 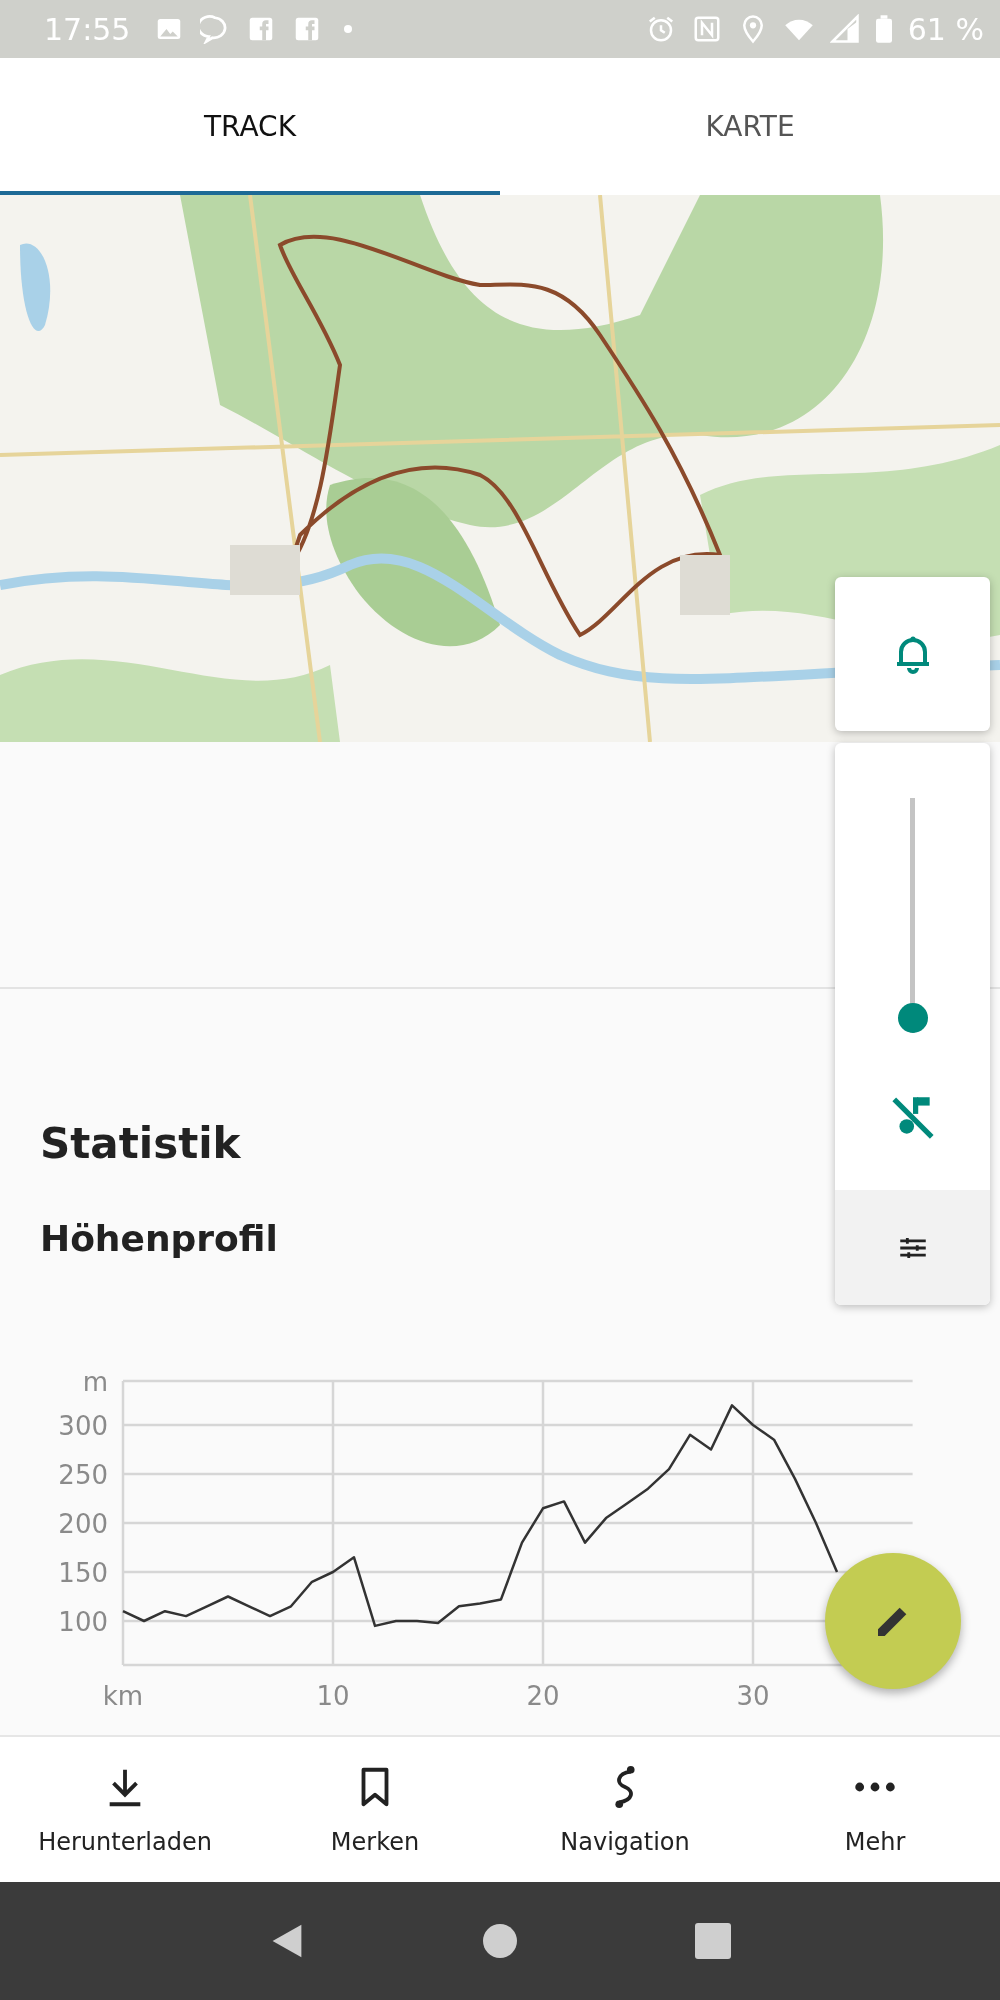 I want to click on axis-tick-label: 100, so click(x=83, y=1622).